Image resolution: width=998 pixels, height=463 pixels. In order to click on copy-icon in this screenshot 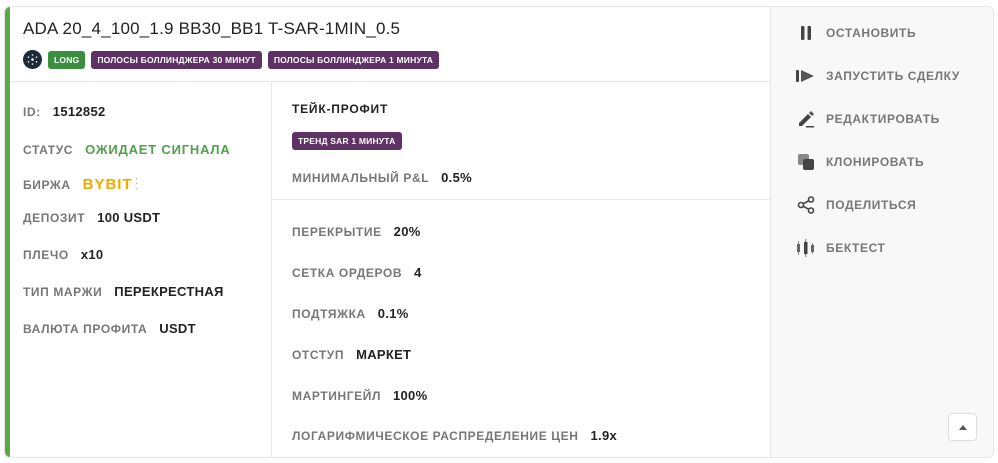, I will do `click(806, 162)`.